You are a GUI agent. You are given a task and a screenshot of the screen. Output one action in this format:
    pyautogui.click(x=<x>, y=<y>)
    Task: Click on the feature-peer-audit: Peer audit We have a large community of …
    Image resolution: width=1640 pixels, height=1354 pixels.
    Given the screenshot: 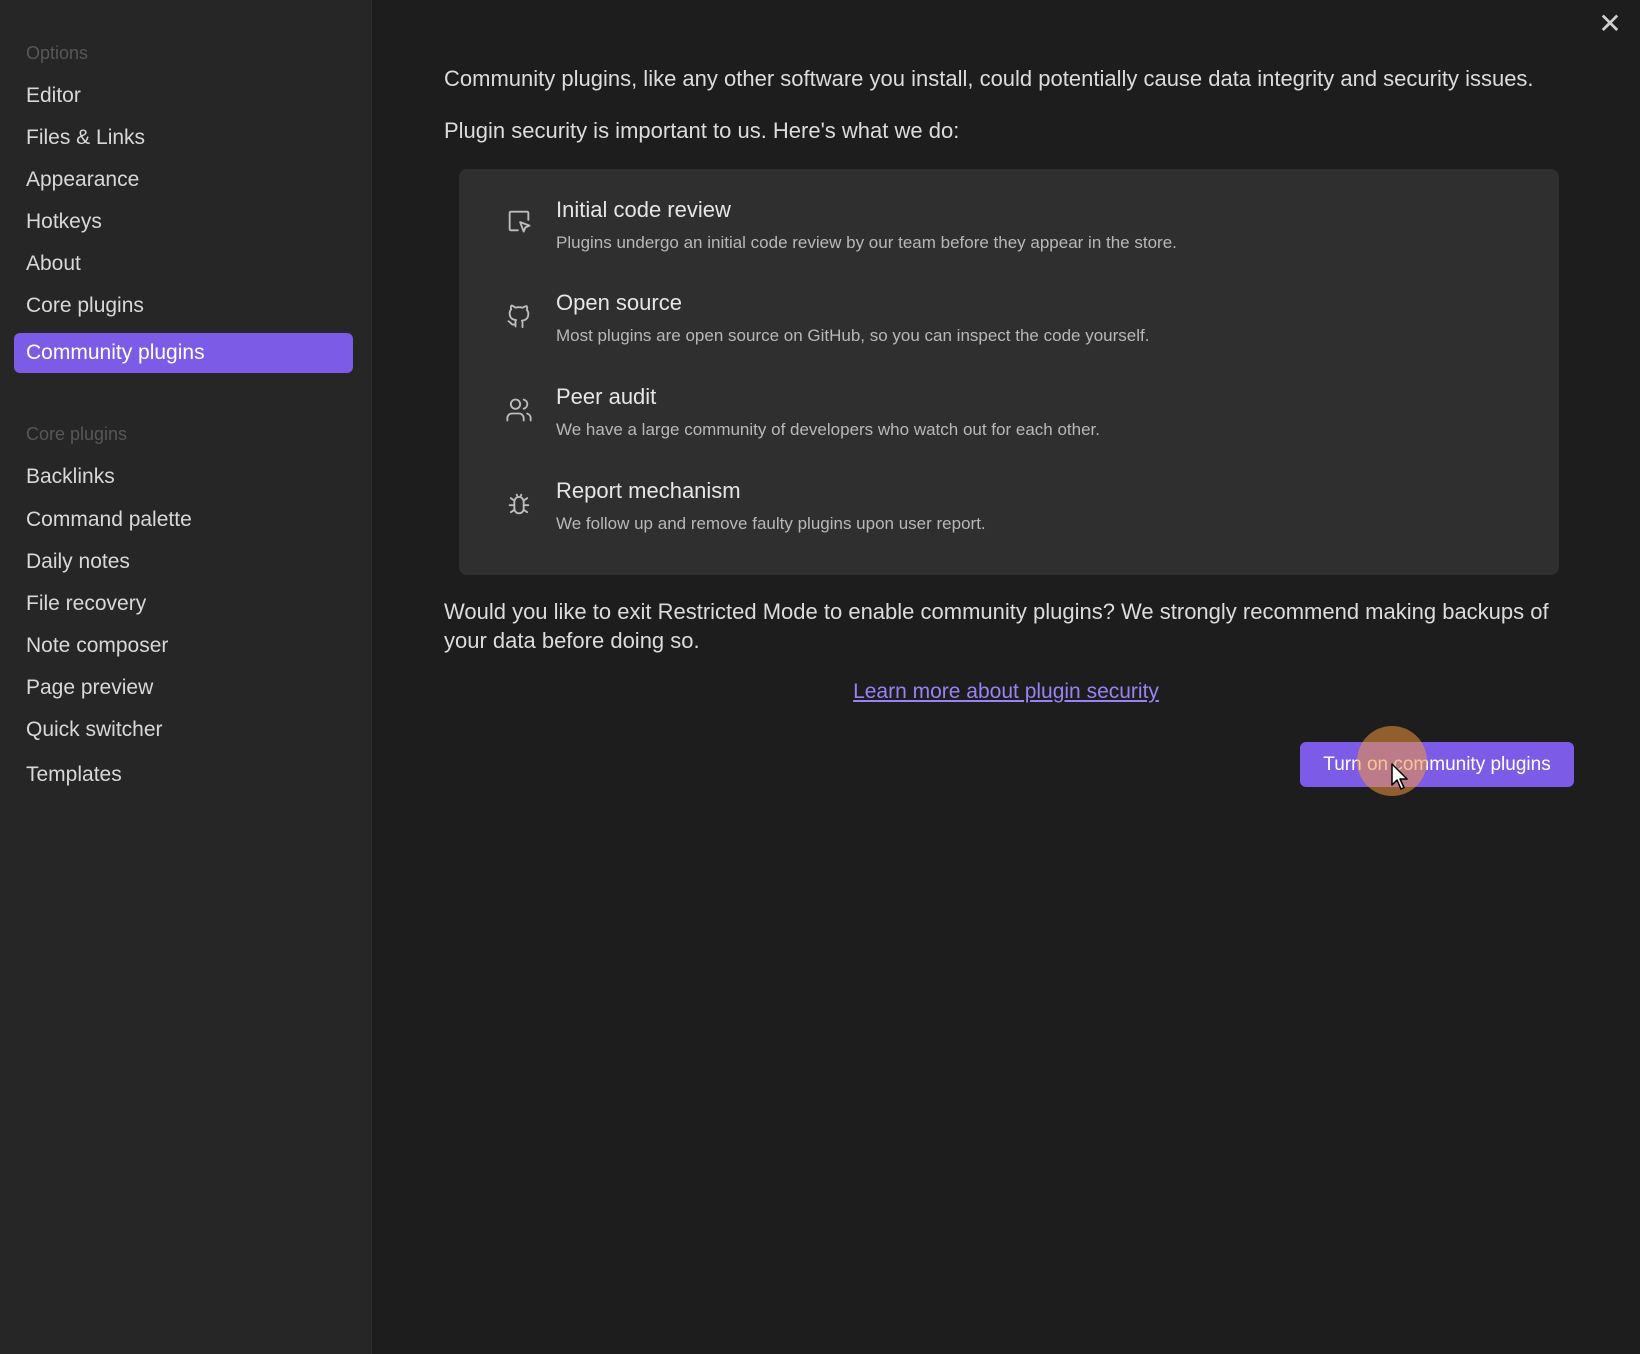 What is the action you would take?
    pyautogui.click(x=1009, y=424)
    